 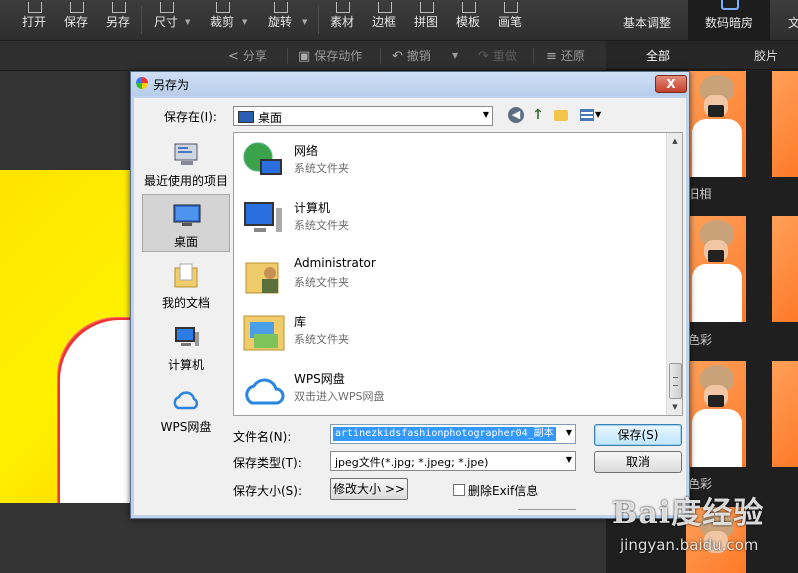 I want to click on filetype-select: jpeg文件(*.jpg; *.jpeg; *.jpe) ▼, so click(x=453, y=461).